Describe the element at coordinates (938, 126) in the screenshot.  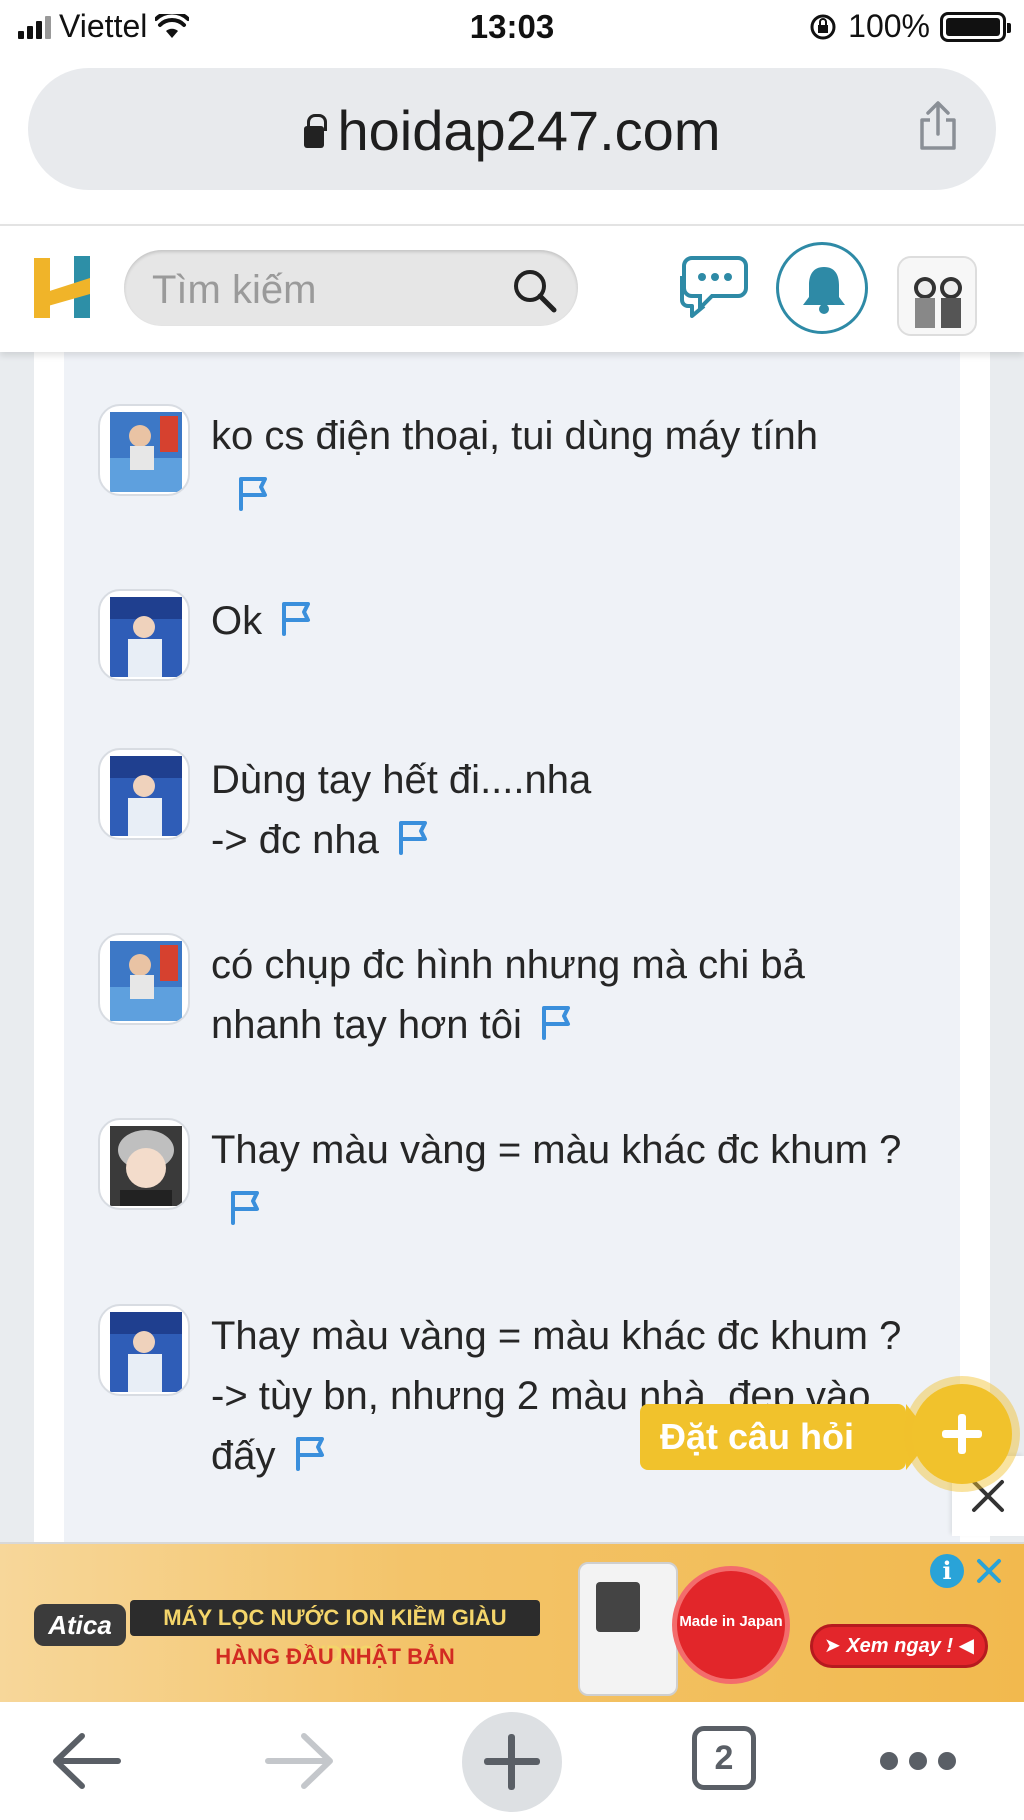
I see `share-icon` at that location.